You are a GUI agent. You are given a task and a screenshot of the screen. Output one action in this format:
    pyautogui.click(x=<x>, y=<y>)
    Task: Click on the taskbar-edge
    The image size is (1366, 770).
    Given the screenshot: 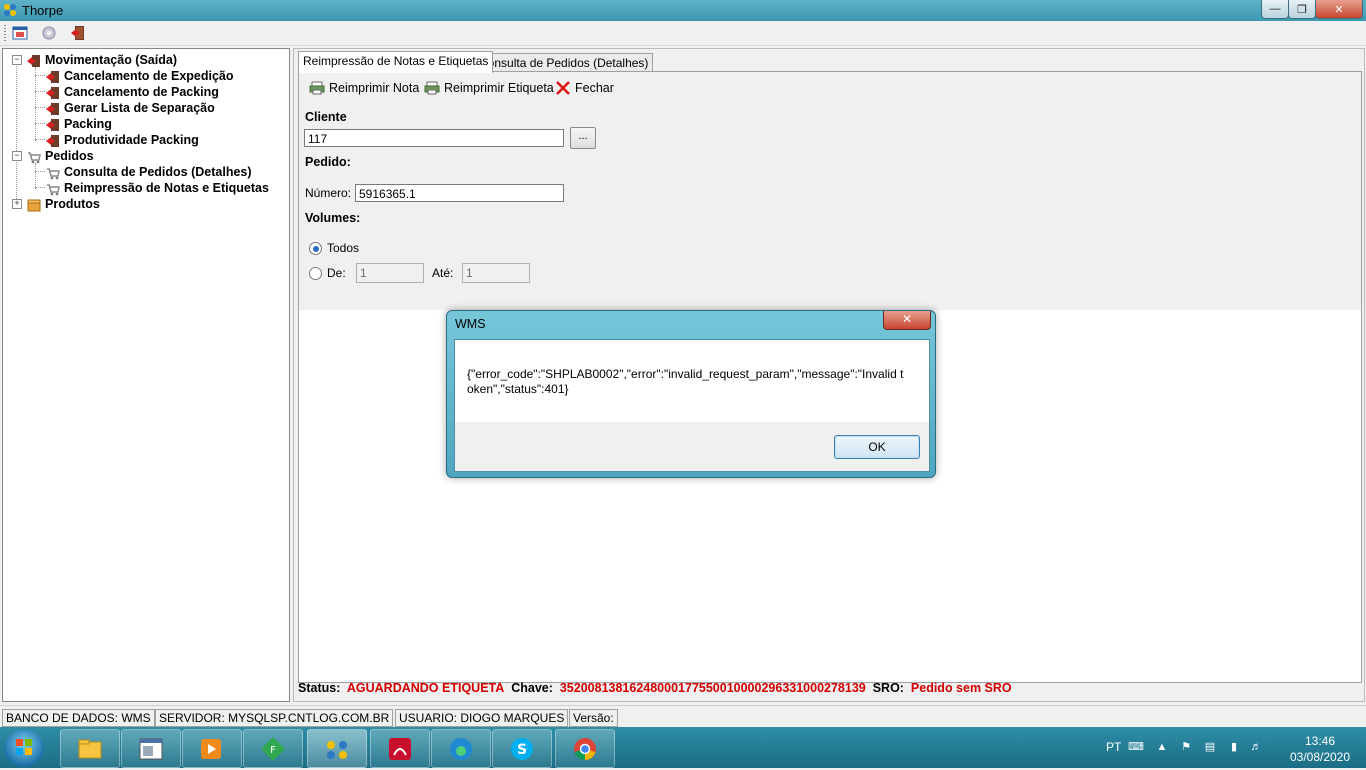 What is the action you would take?
    pyautogui.click(x=461, y=748)
    